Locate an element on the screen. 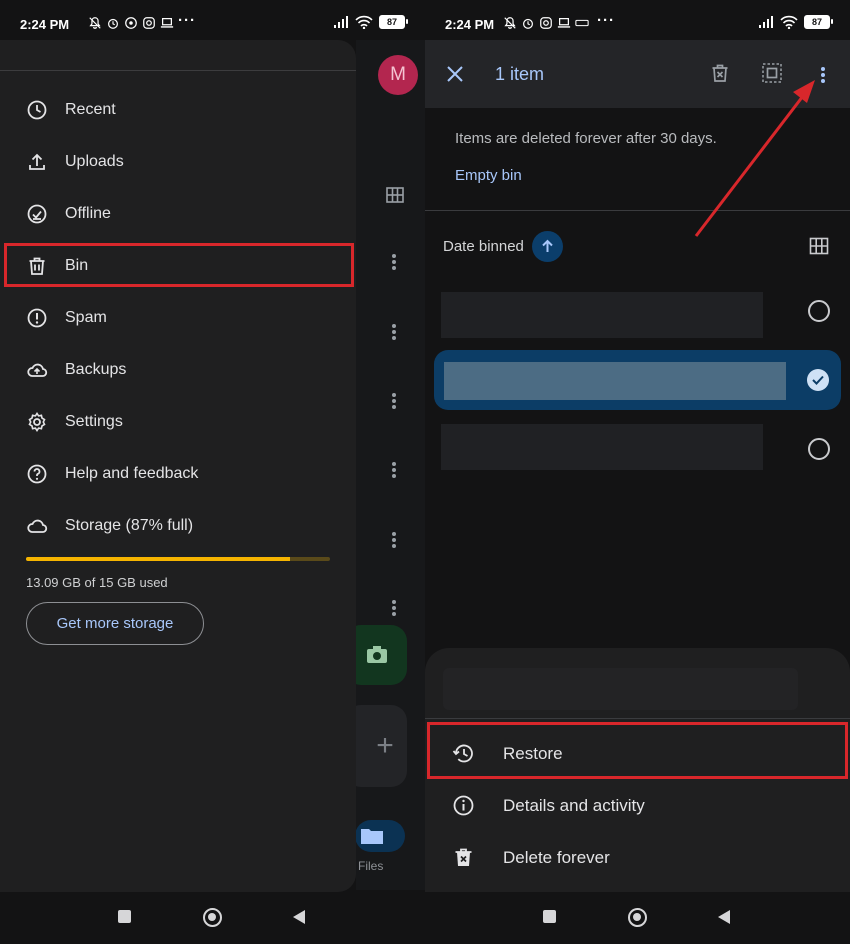 The image size is (850, 944). menu-item-details: Details and activity is located at coordinates (637, 805).